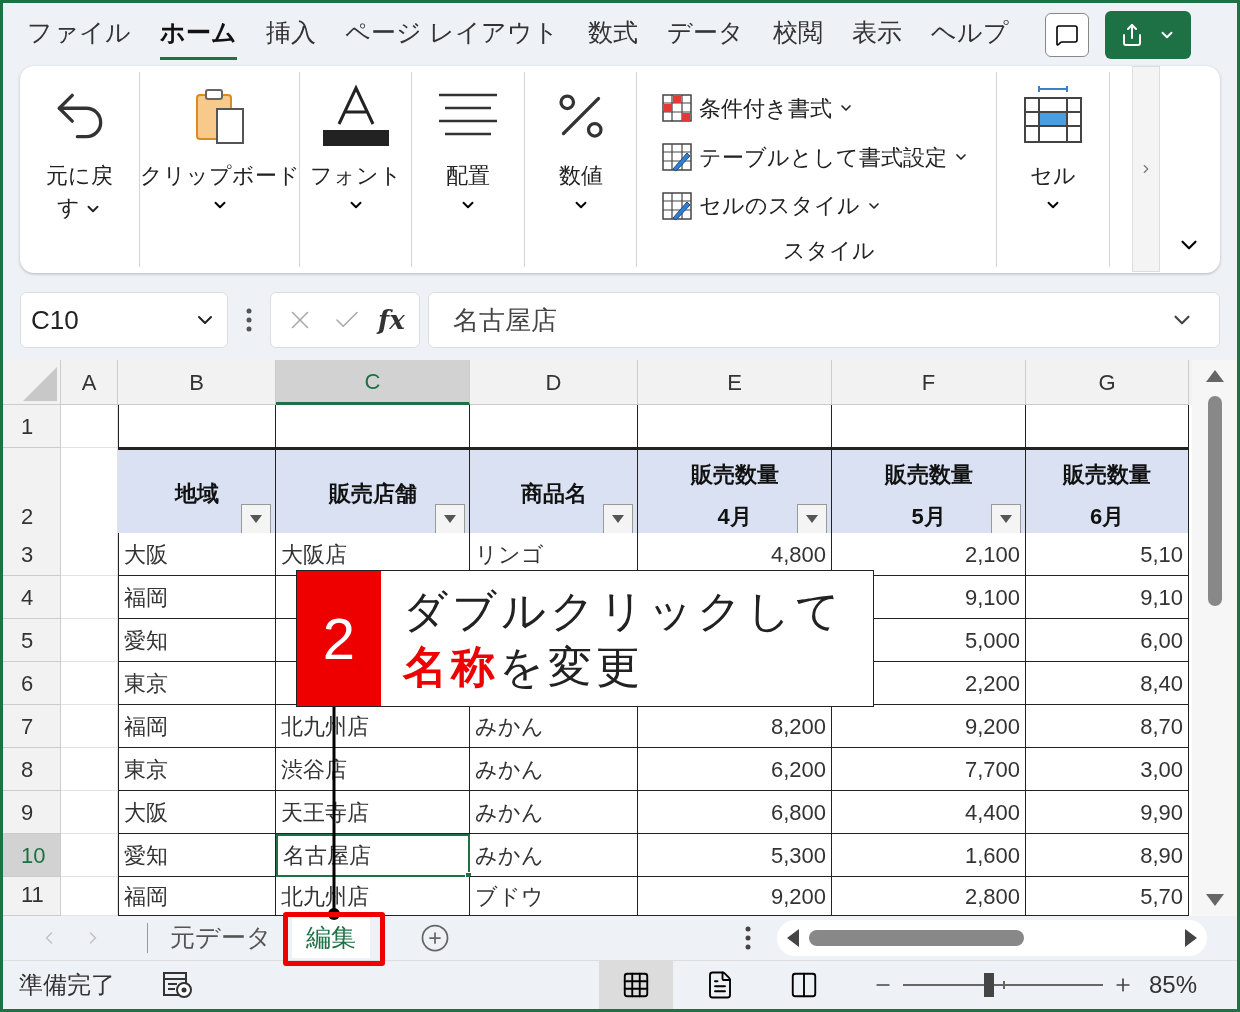 This screenshot has height=1012, width=1240. I want to click on row-header: 9, so click(32, 812).